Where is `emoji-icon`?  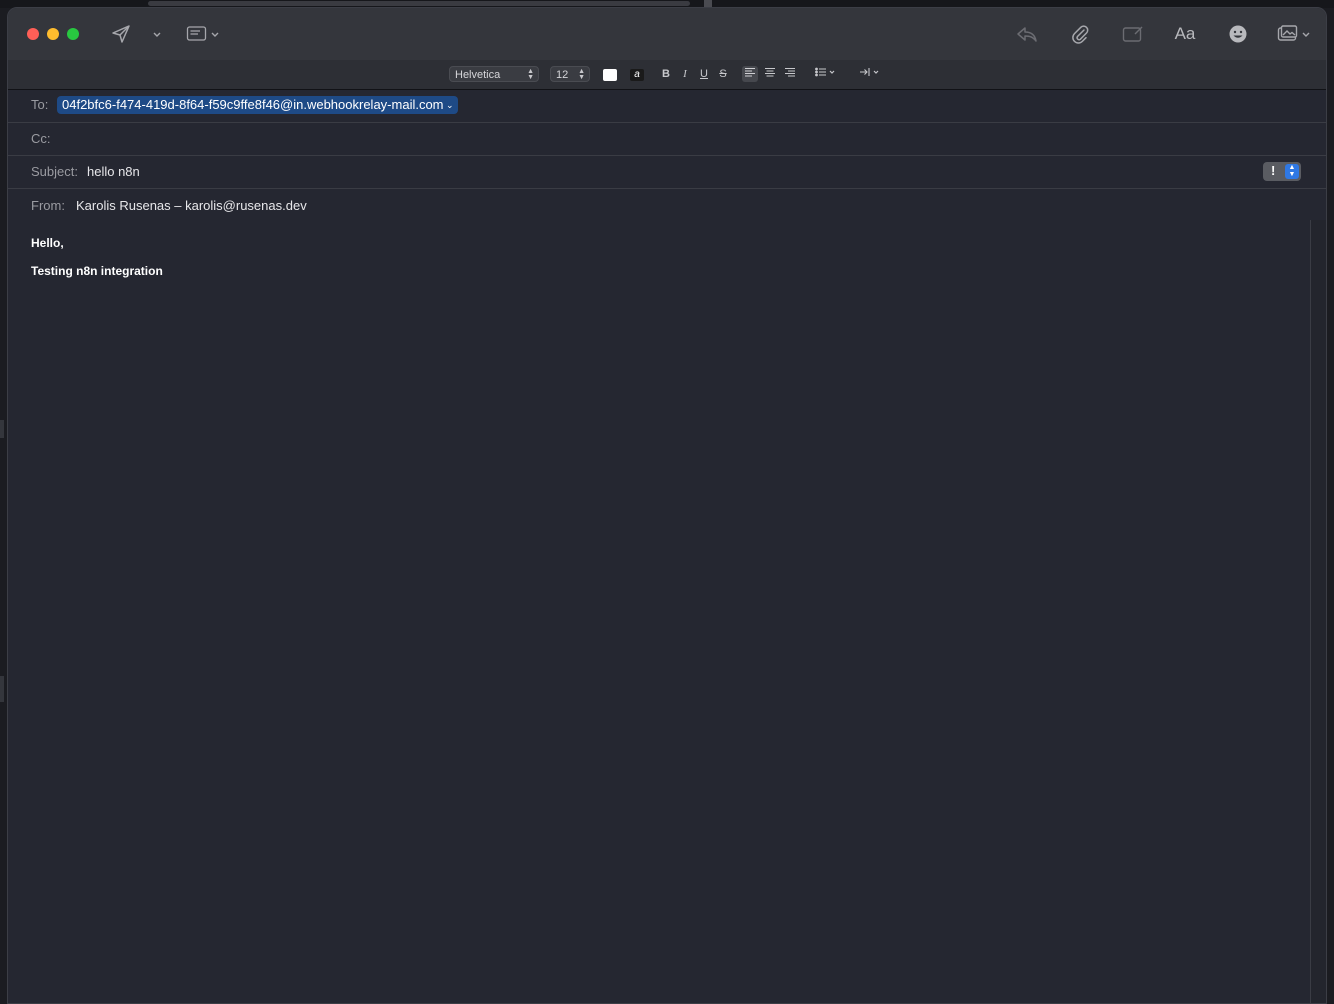 emoji-icon is located at coordinates (1238, 34).